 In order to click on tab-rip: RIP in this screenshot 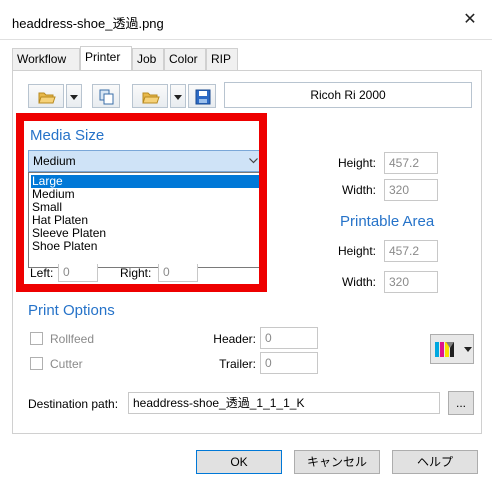, I will do `click(222, 59)`.